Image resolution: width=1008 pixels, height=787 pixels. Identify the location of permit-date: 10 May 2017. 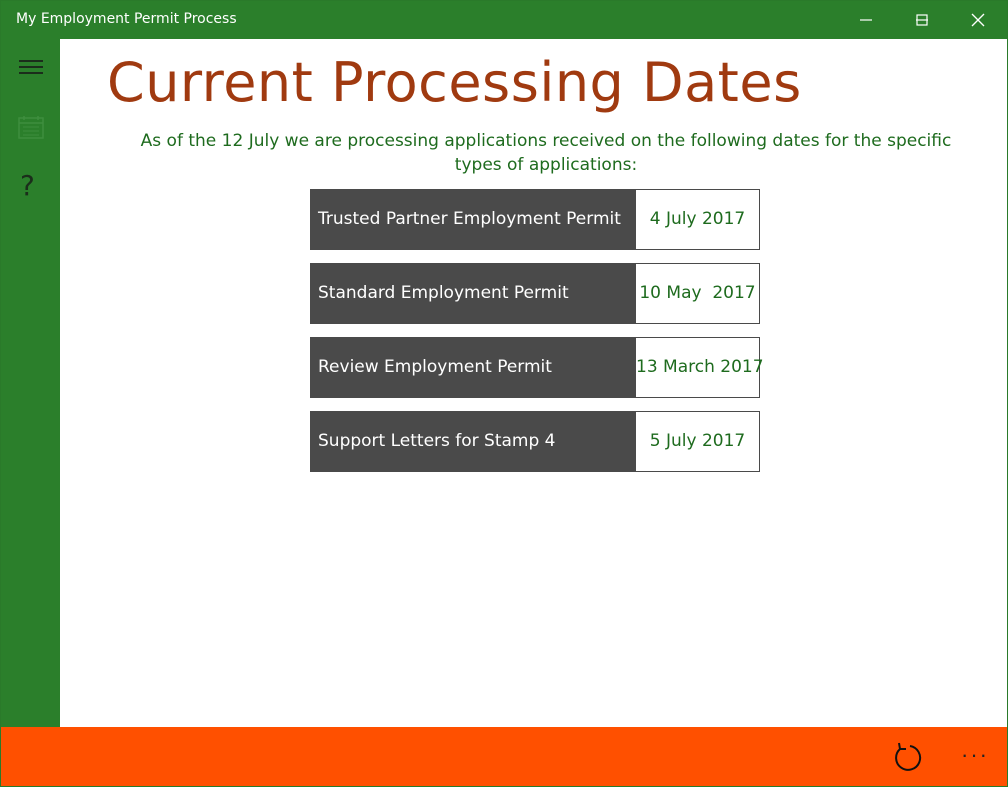
(697, 293).